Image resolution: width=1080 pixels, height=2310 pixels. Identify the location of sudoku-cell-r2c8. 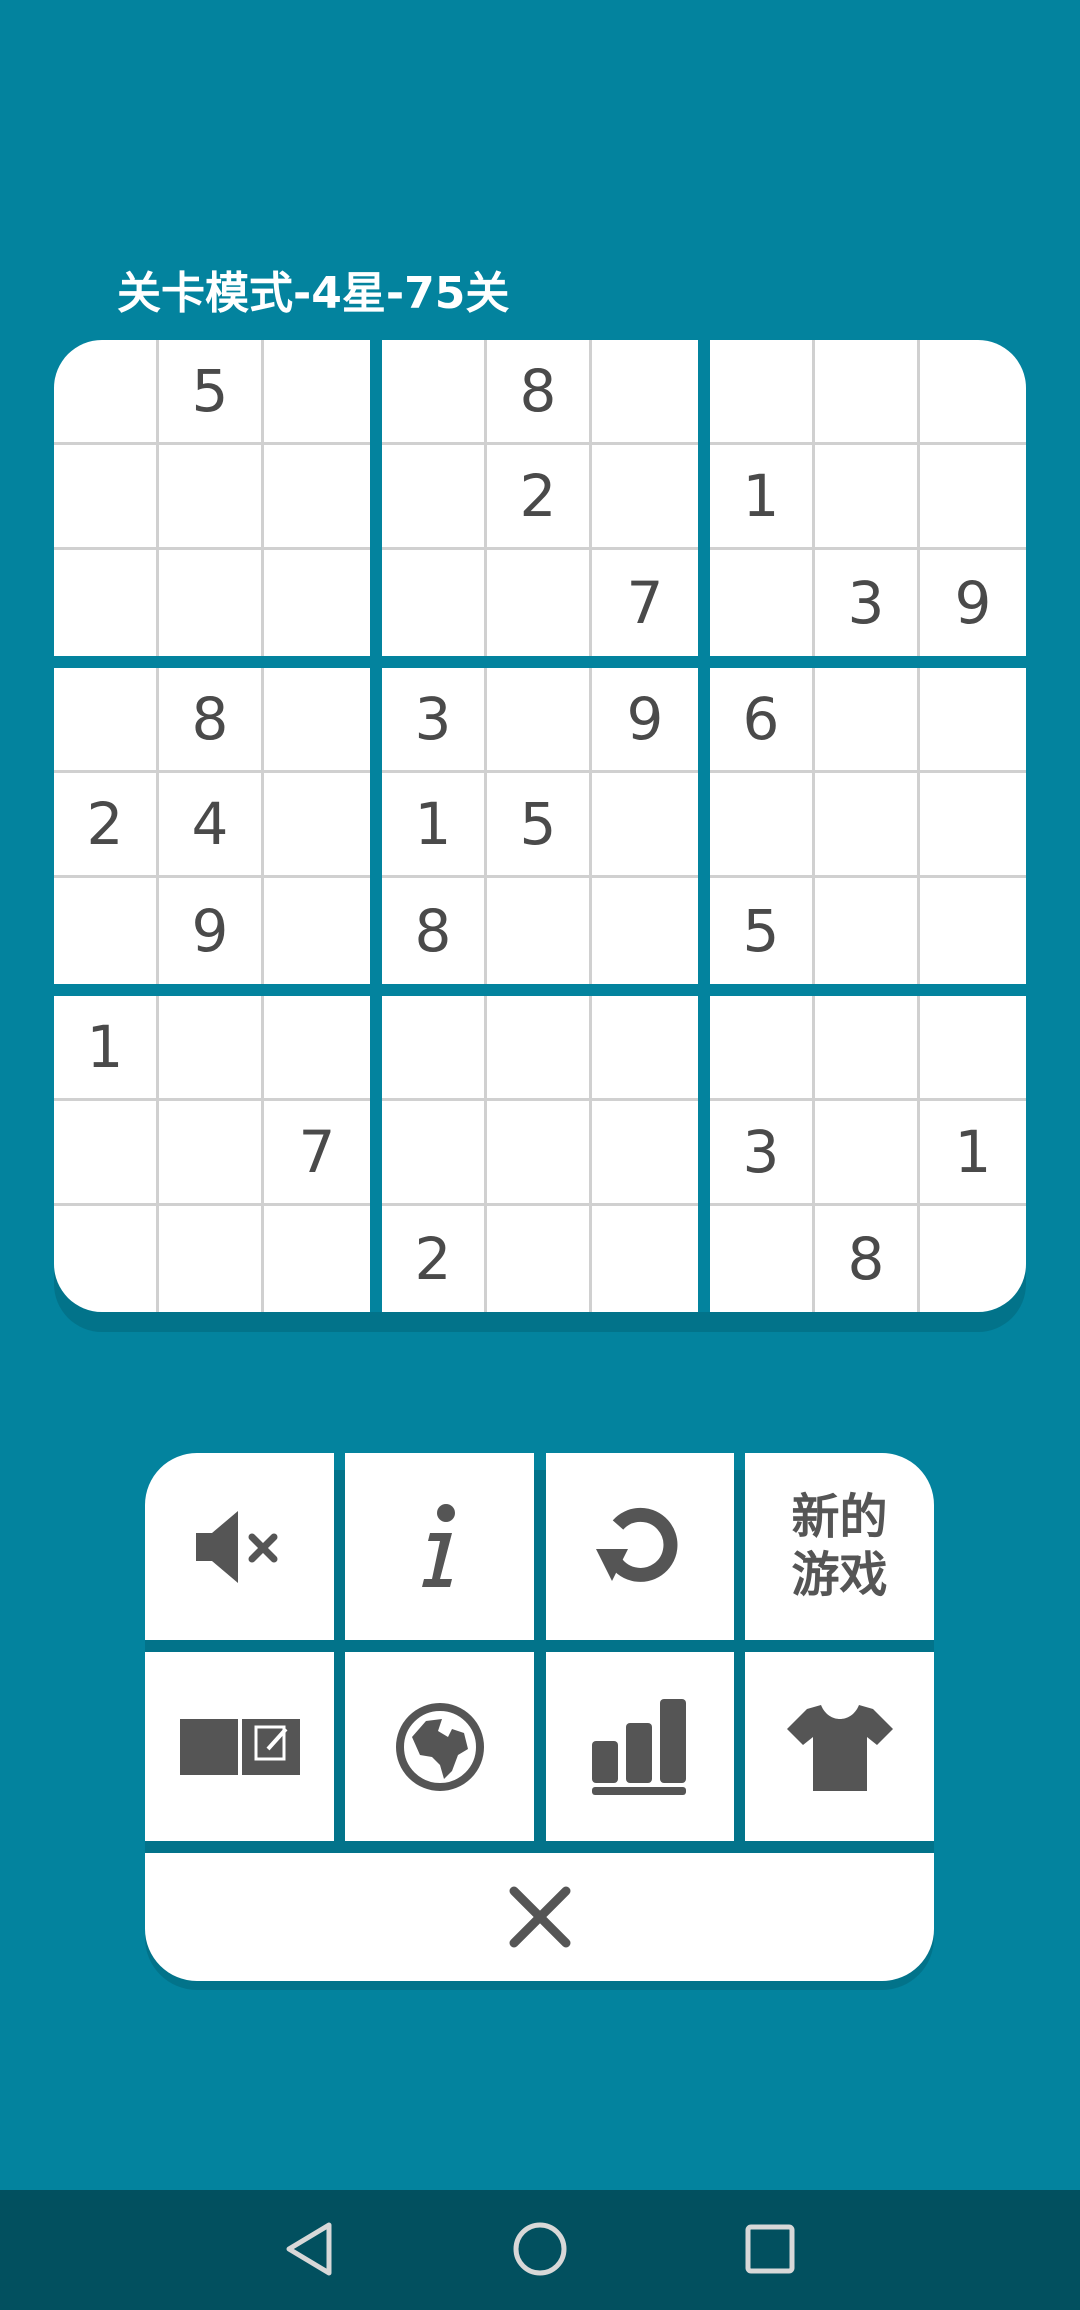
(867, 497).